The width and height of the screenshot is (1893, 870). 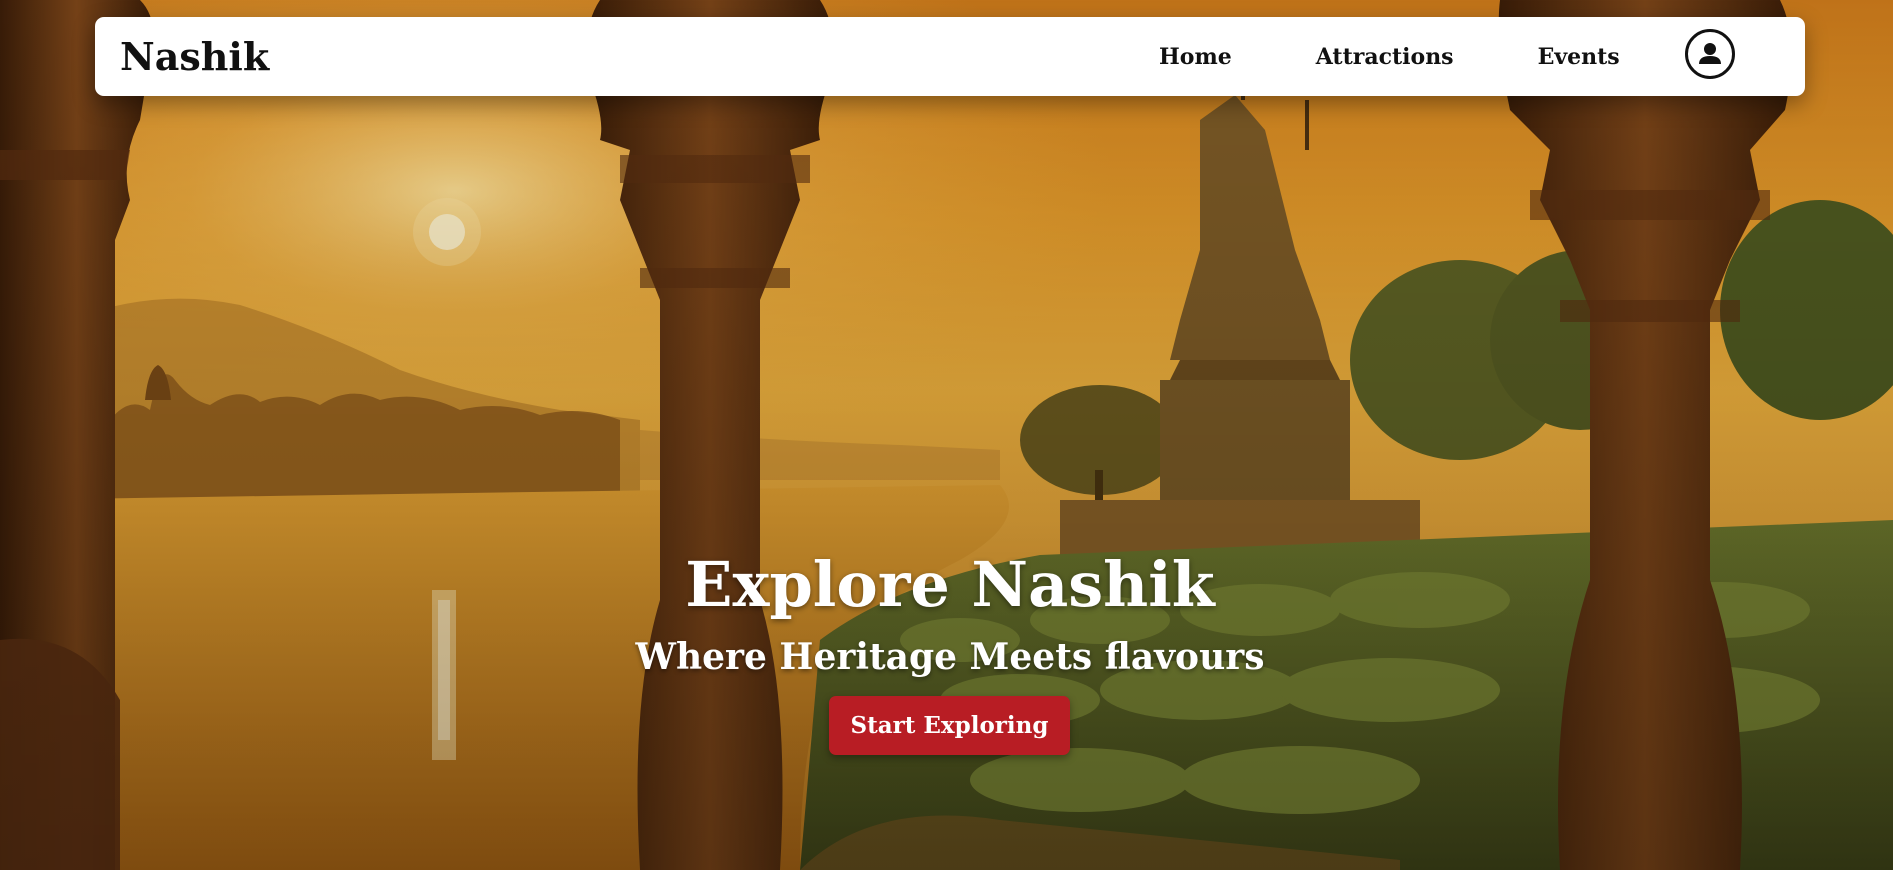 What do you see at coordinates (1195, 57) in the screenshot?
I see `nav-link-home: Home` at bounding box center [1195, 57].